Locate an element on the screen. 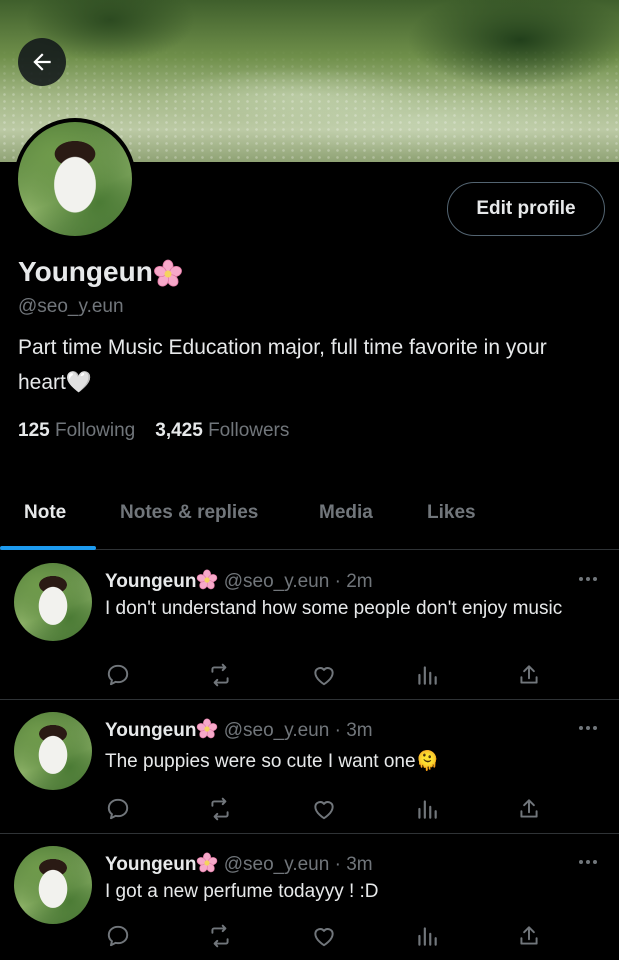 The image size is (619, 960). tweet-timestamp: 2m is located at coordinates (359, 581).